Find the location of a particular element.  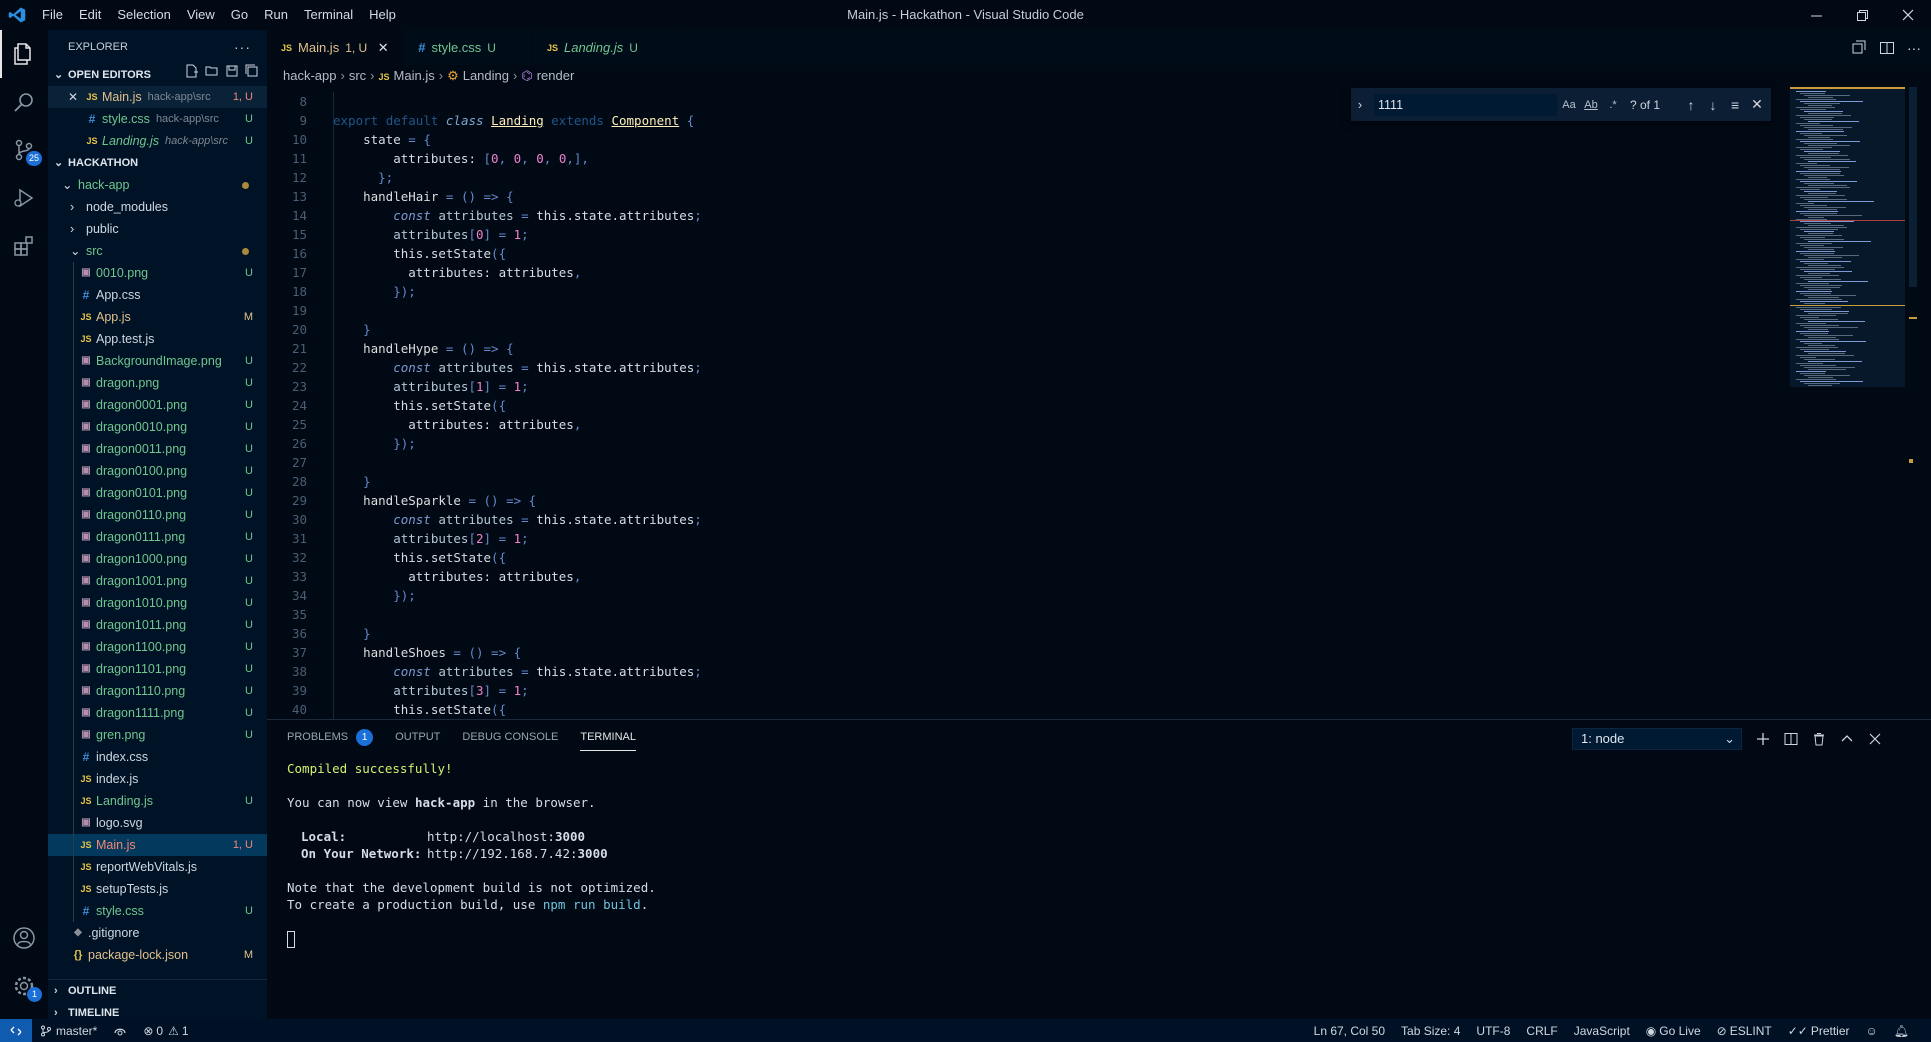

use-regex-toggle: .* is located at coordinates (1613, 105).